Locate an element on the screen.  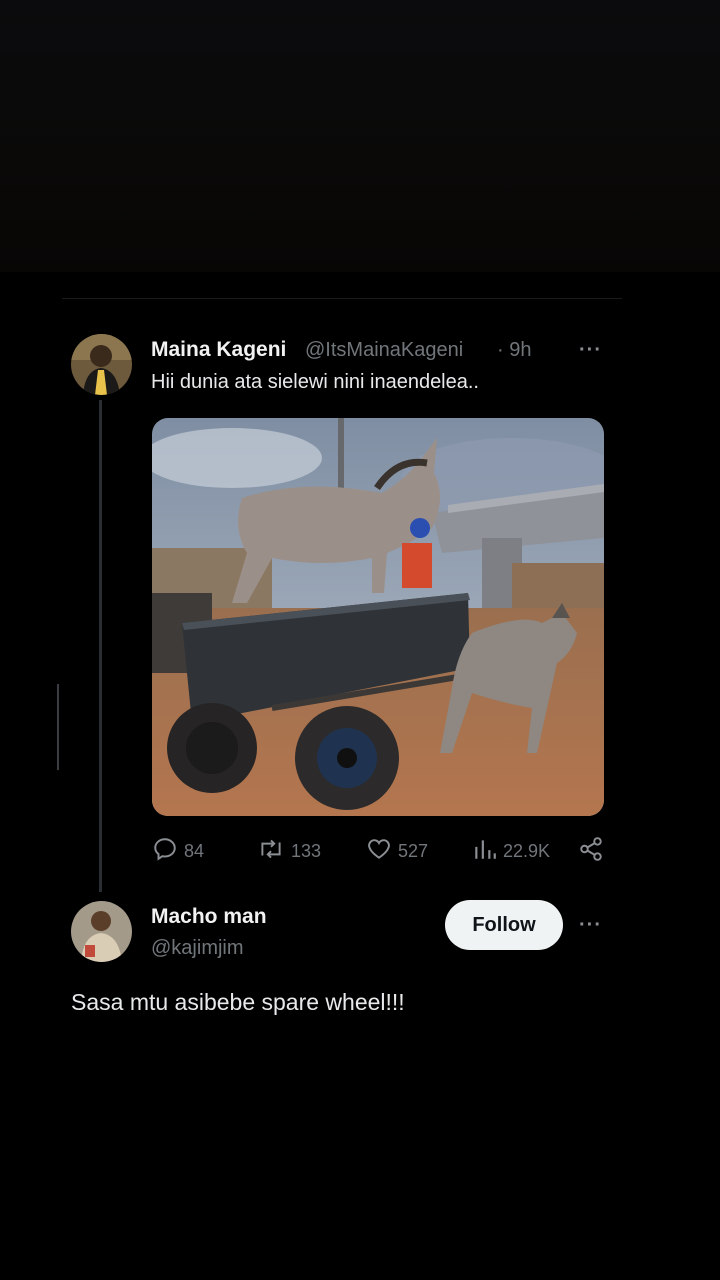
post-time: · 9h is located at coordinates (514, 350).